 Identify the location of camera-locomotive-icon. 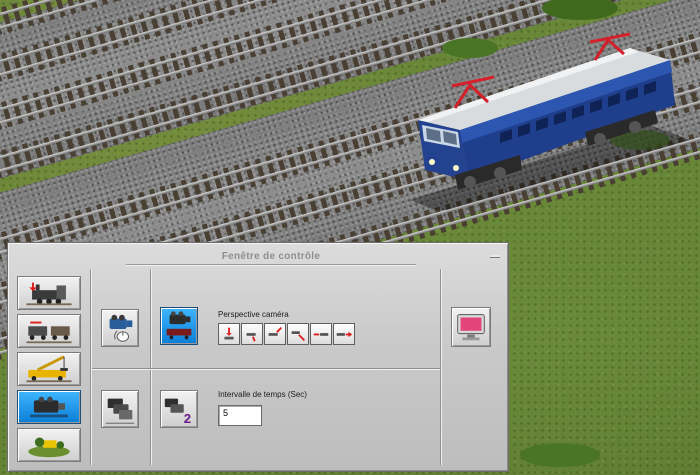
(179, 325).